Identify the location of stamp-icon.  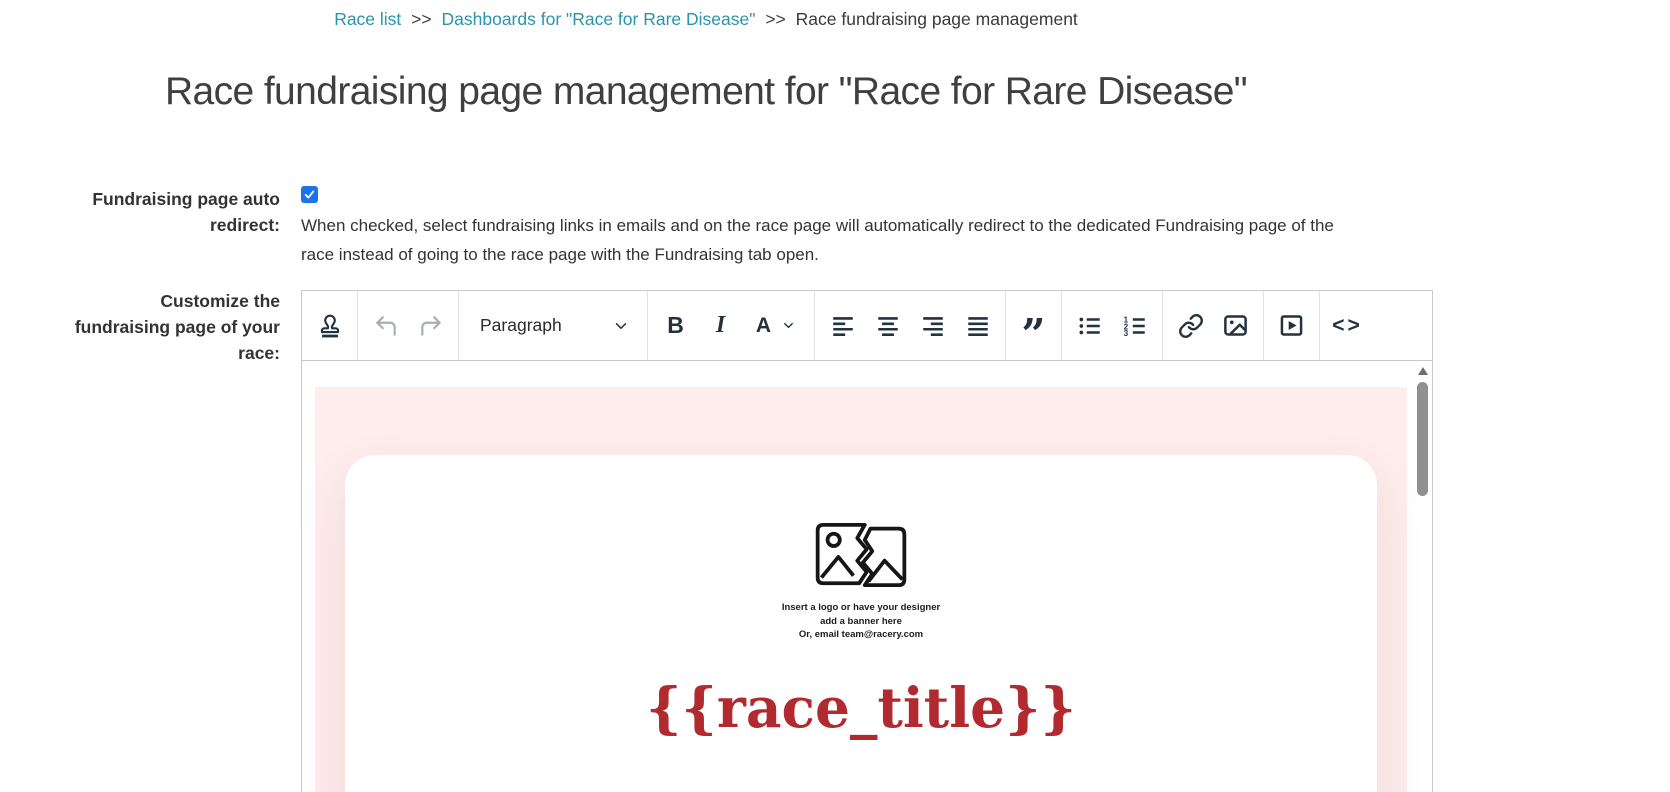
(329, 325).